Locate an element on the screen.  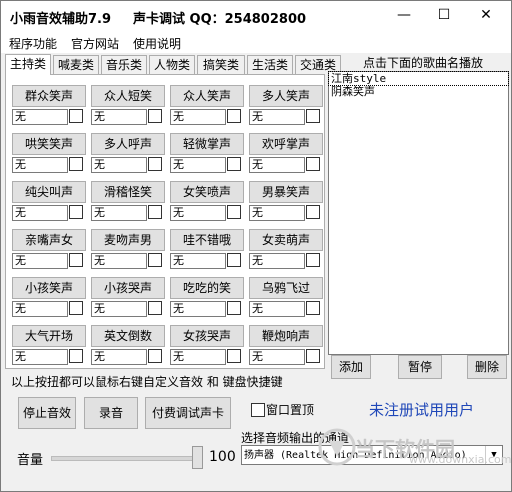
sound-button: 大气开场 is located at coordinates (49, 336).